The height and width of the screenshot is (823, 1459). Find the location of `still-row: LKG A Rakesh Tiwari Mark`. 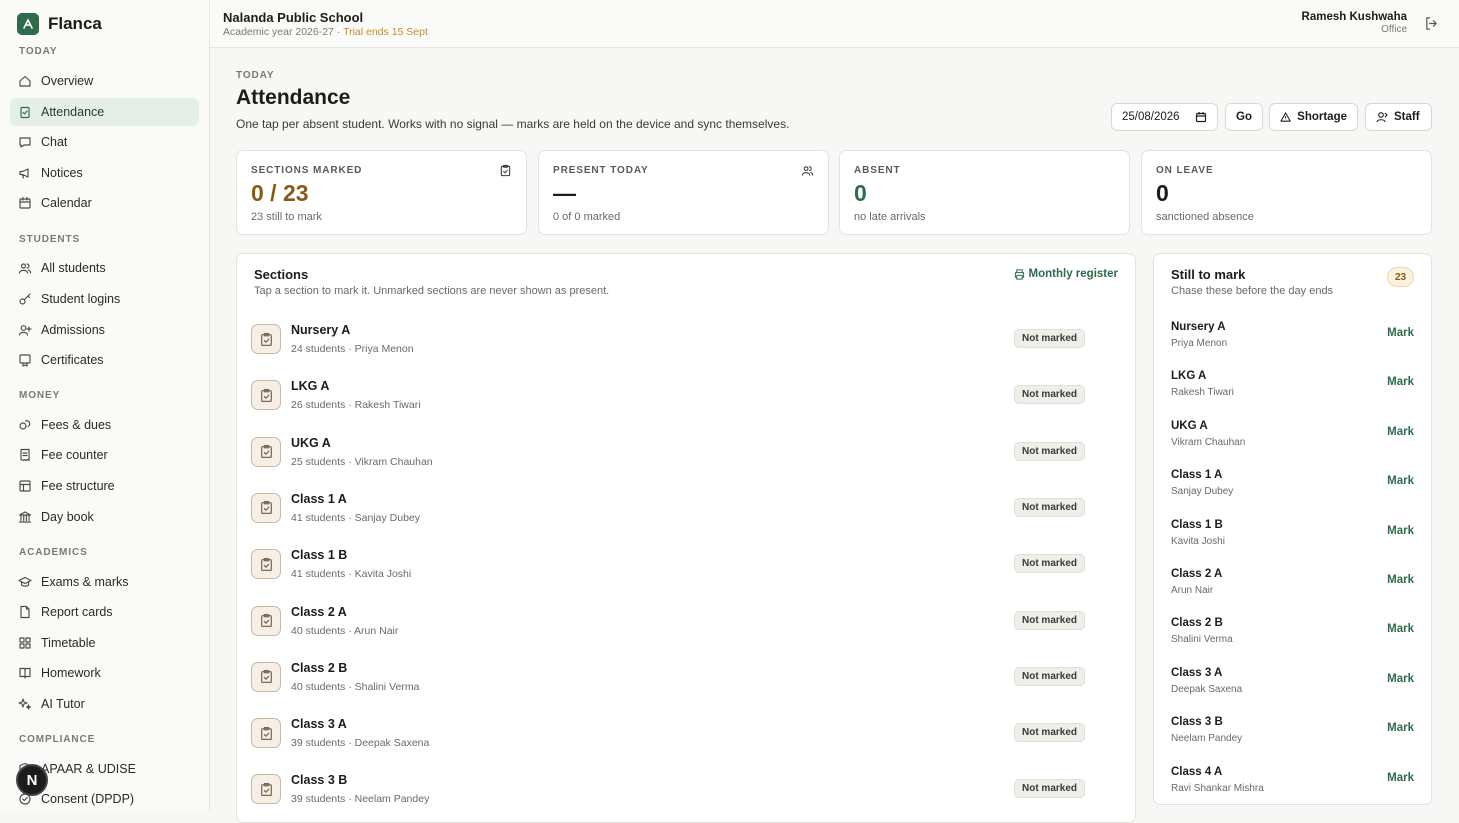

still-row: LKG A Rakesh Tiwari Mark is located at coordinates (1292, 384).